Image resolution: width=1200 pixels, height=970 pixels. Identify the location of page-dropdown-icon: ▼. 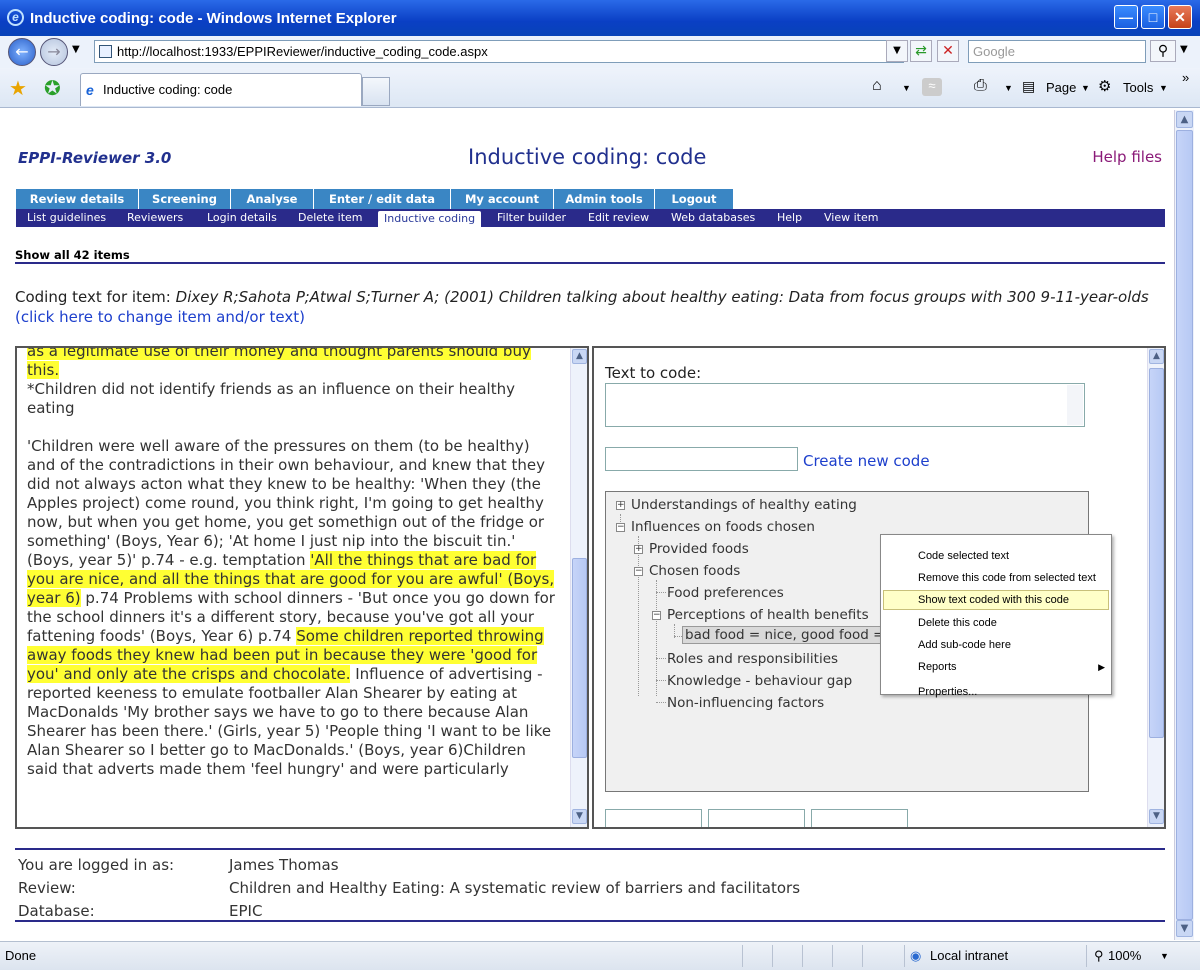
(1085, 88).